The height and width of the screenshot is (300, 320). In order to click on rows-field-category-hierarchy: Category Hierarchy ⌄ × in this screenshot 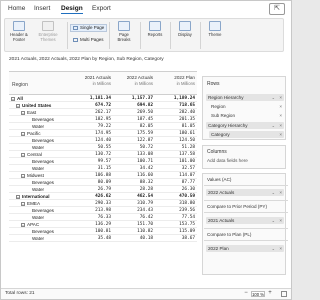, I will do `click(245, 125)`.